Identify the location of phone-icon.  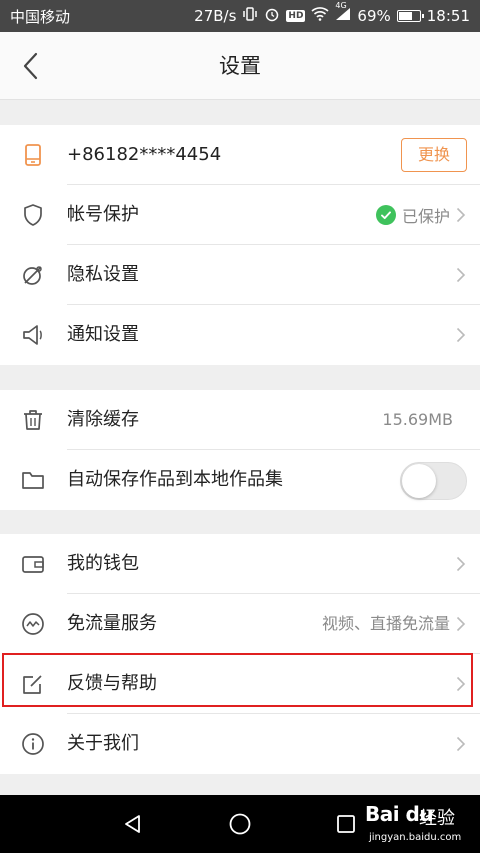
(33, 155).